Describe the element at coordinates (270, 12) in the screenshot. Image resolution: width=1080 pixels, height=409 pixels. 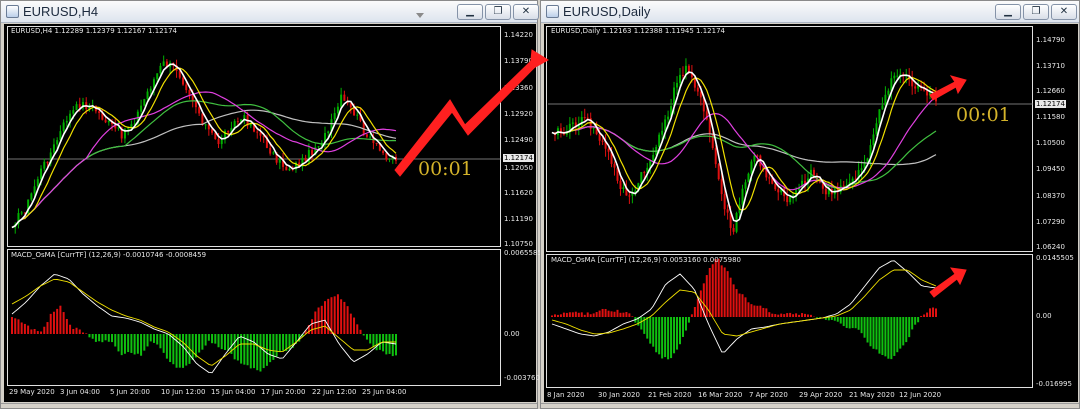
I see `title-bar: EURUSD,H4 ▁ ❐ ✕` at that location.